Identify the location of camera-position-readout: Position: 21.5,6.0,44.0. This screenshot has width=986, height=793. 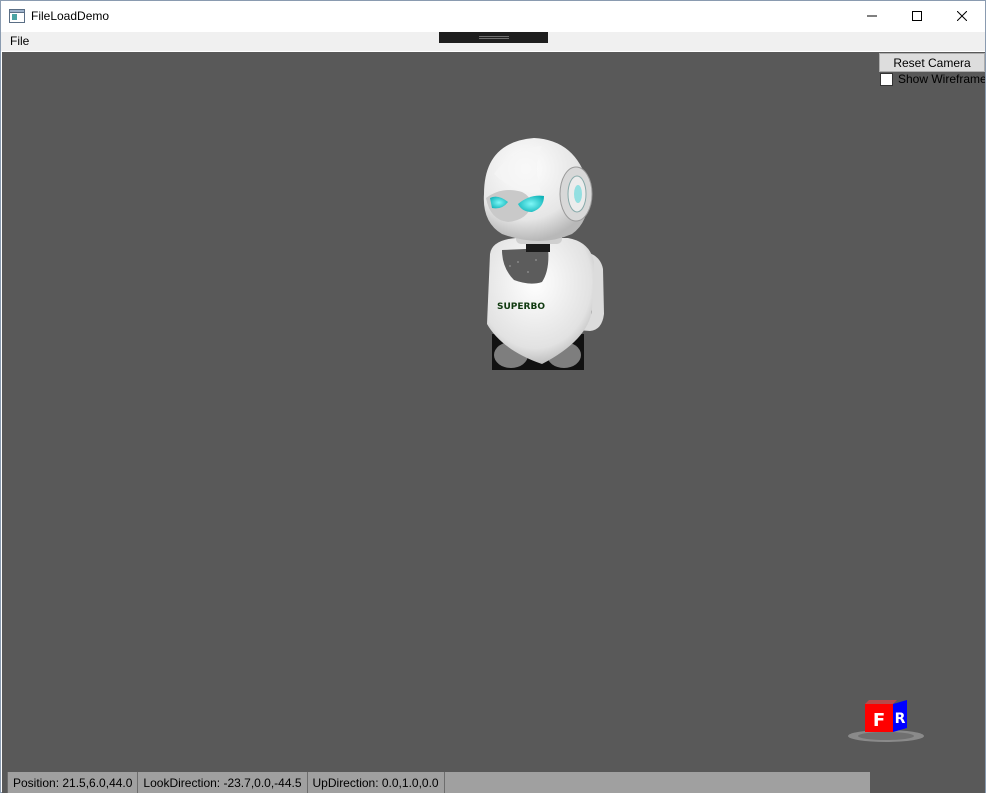
(72, 782).